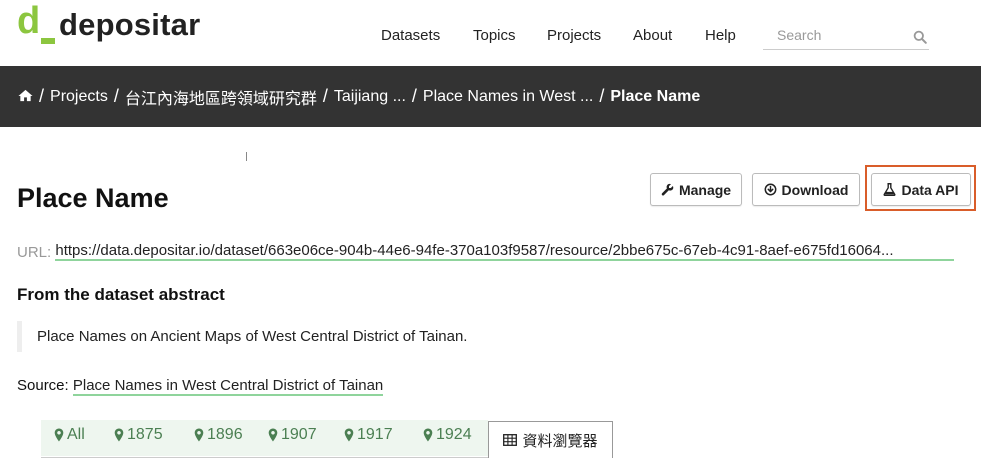 This screenshot has width=981, height=468. What do you see at coordinates (29, 21) in the screenshot?
I see `logo-letter: d` at bounding box center [29, 21].